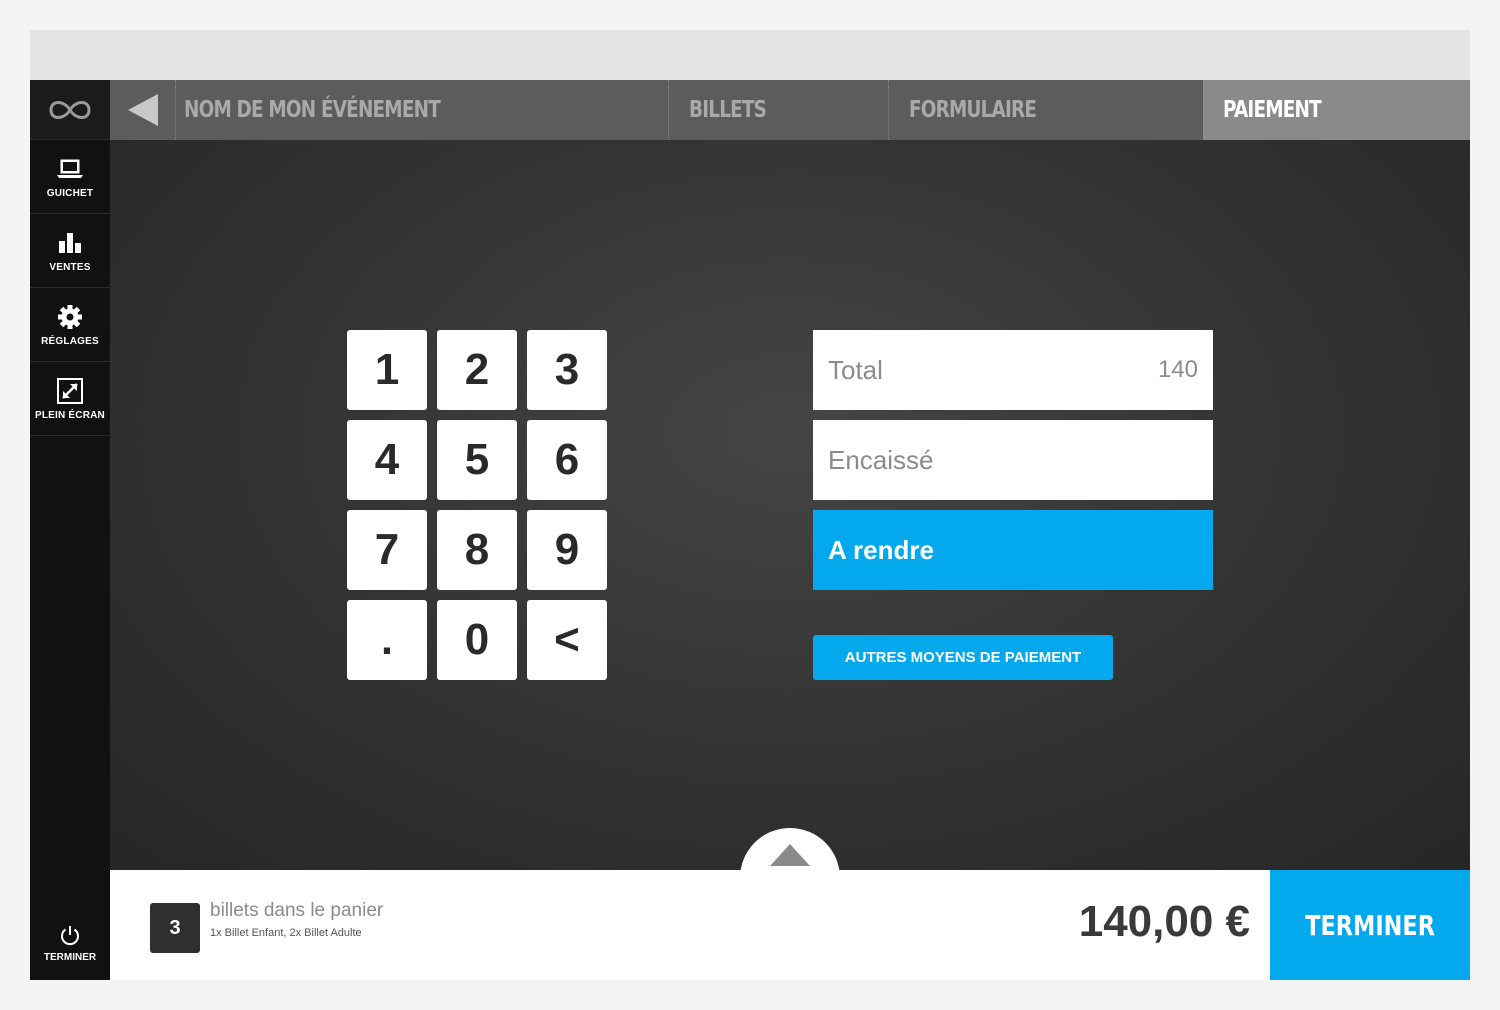 This screenshot has height=1010, width=1500. What do you see at coordinates (70, 317) in the screenshot?
I see `gear-icon` at bounding box center [70, 317].